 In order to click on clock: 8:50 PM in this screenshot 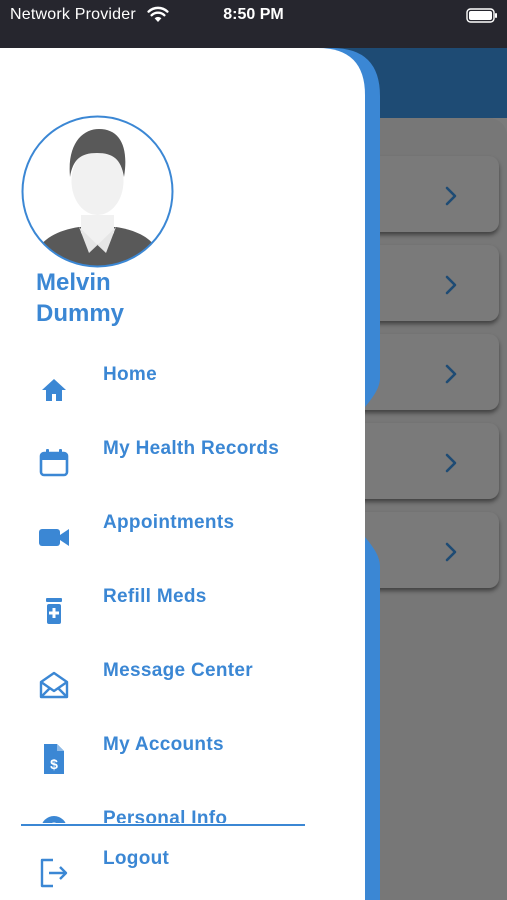, I will do `click(253, 14)`.